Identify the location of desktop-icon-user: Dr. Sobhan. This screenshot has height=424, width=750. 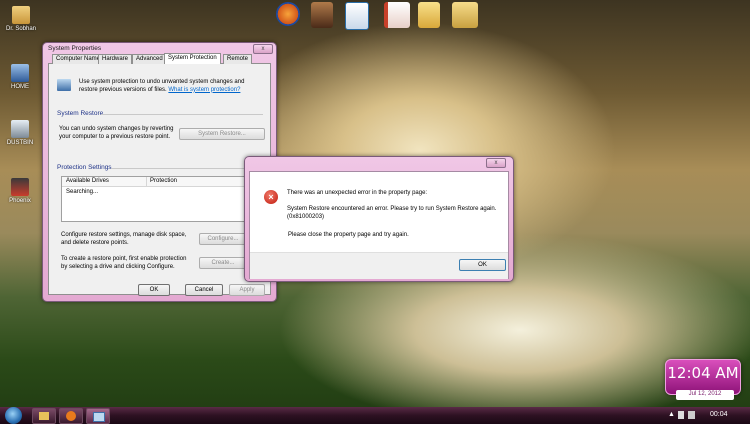
(21, 19).